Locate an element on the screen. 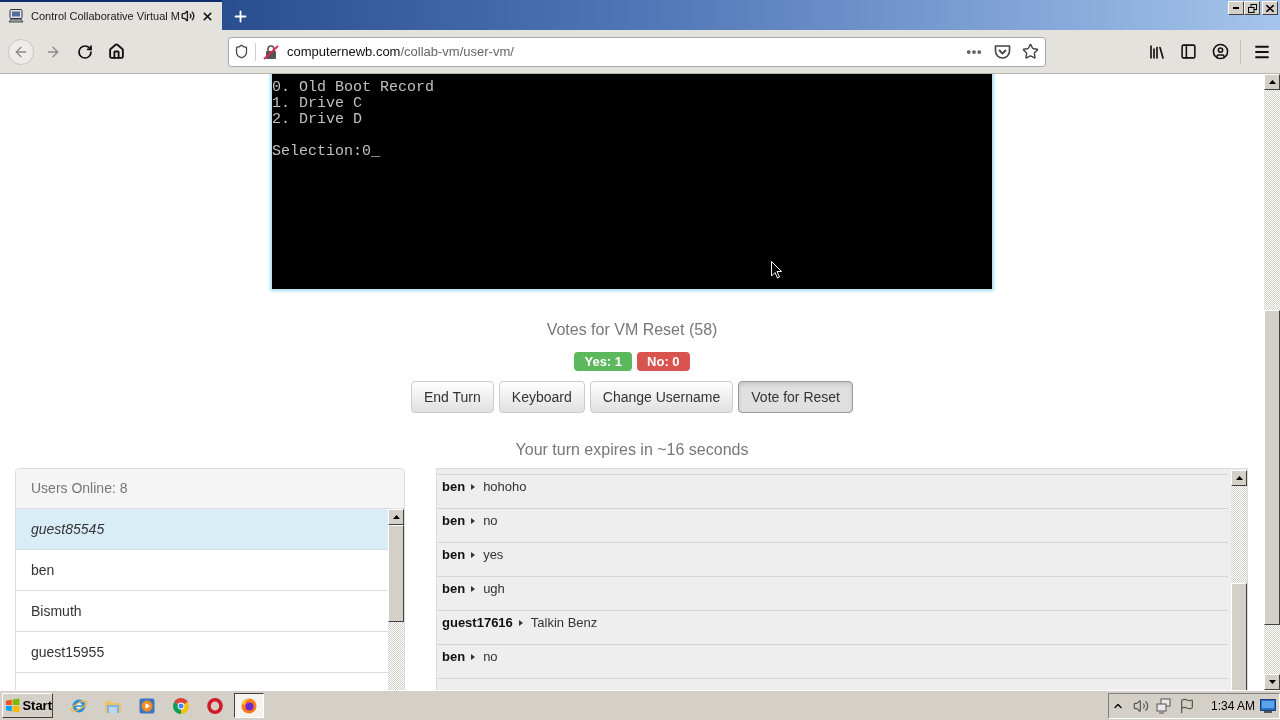 This screenshot has height=720, width=1280. mouse-pointer-icon is located at coordinates (776, 270).